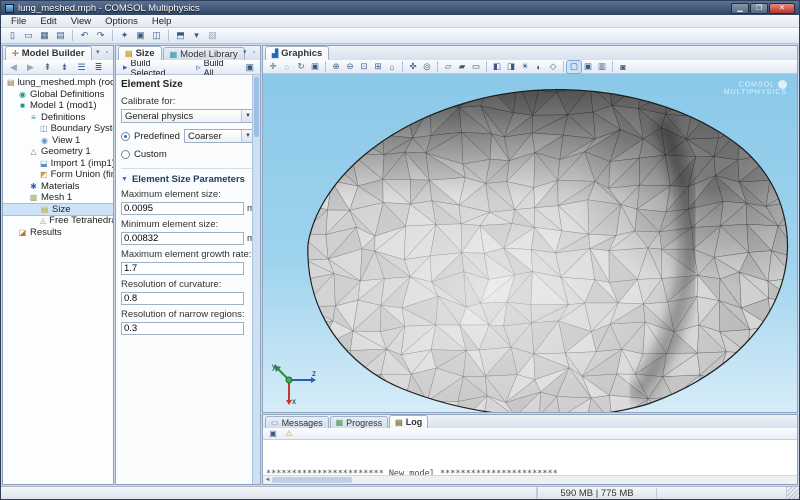 The width and height of the screenshot is (800, 500). I want to click on dropdown-icon: ▾, so click(196, 35).